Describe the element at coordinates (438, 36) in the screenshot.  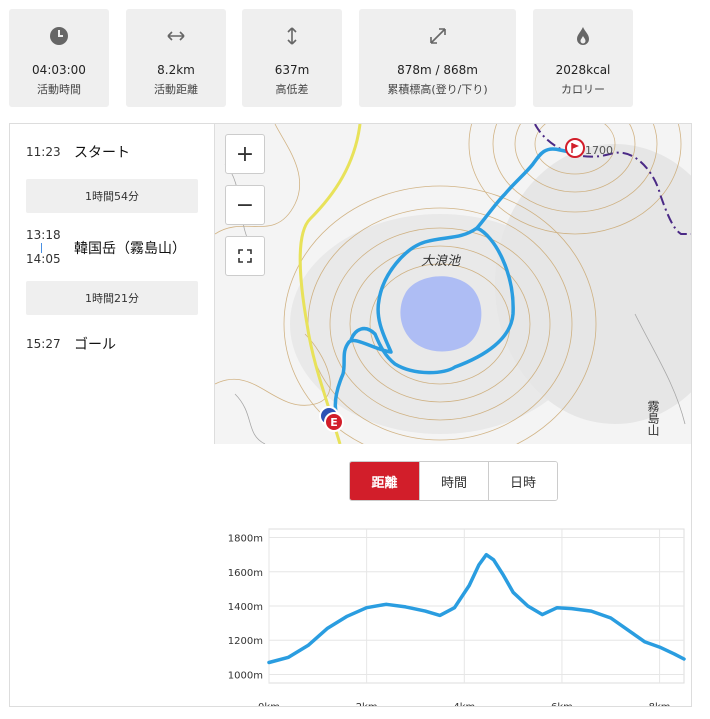
I see `diagonal-arrows-icon` at that location.